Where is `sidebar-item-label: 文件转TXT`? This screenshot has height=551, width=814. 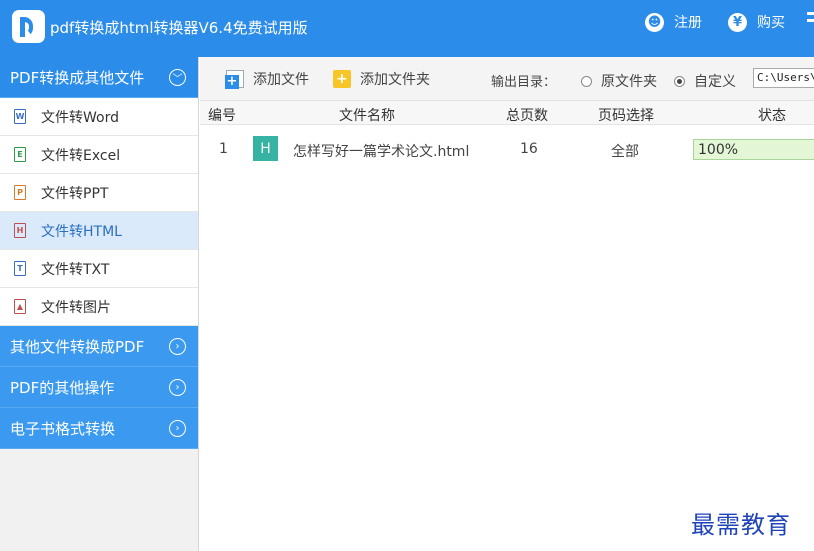 sidebar-item-label: 文件转TXT is located at coordinates (75, 269).